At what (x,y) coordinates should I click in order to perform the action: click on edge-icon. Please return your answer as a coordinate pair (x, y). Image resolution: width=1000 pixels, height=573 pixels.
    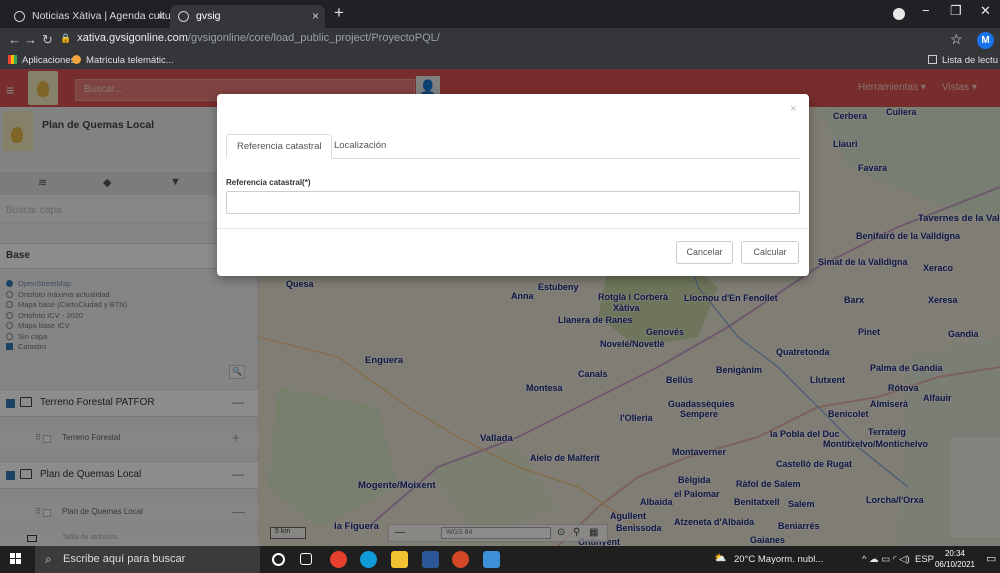
    Looking at the image, I should click on (368, 559).